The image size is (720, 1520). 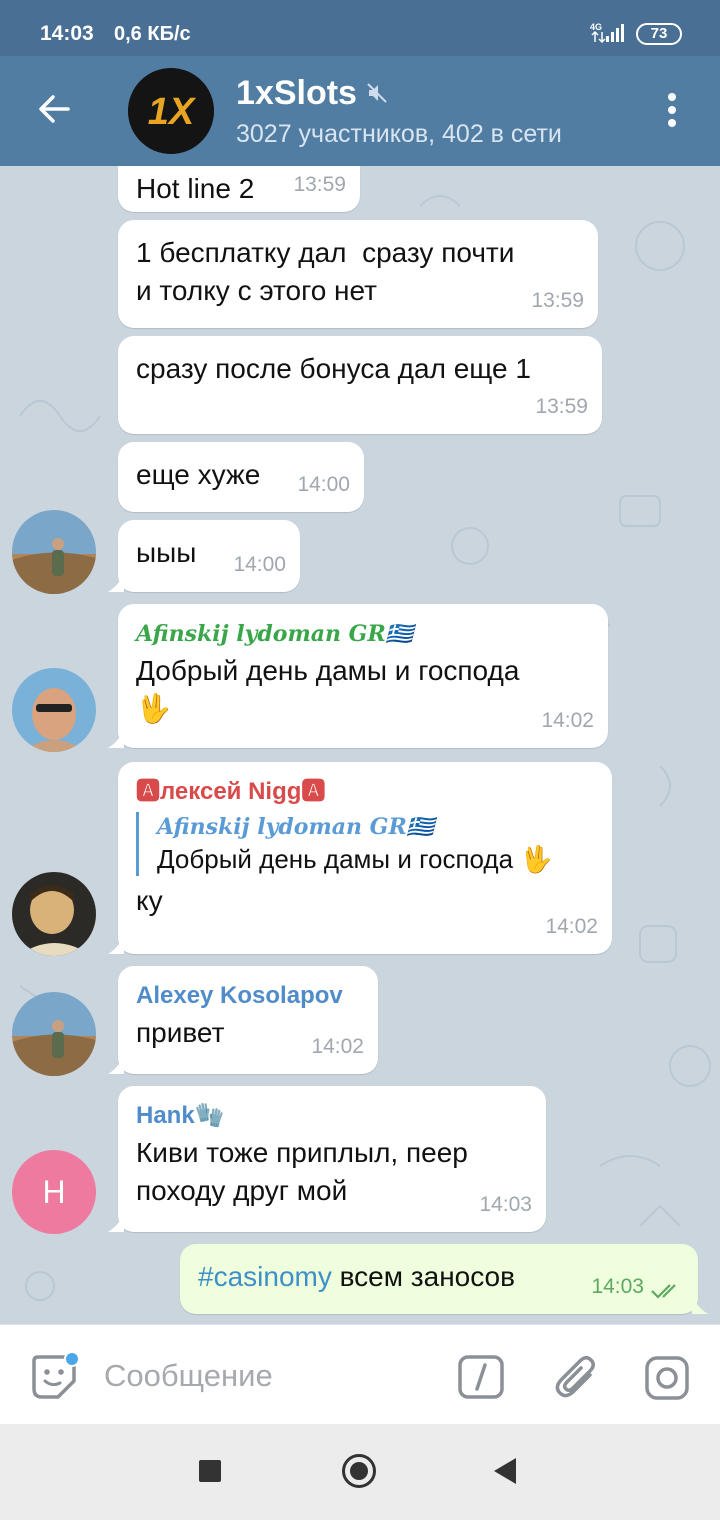 I want to click on message-text: Добрый день дамы и господа 🖖, so click(x=328, y=689).